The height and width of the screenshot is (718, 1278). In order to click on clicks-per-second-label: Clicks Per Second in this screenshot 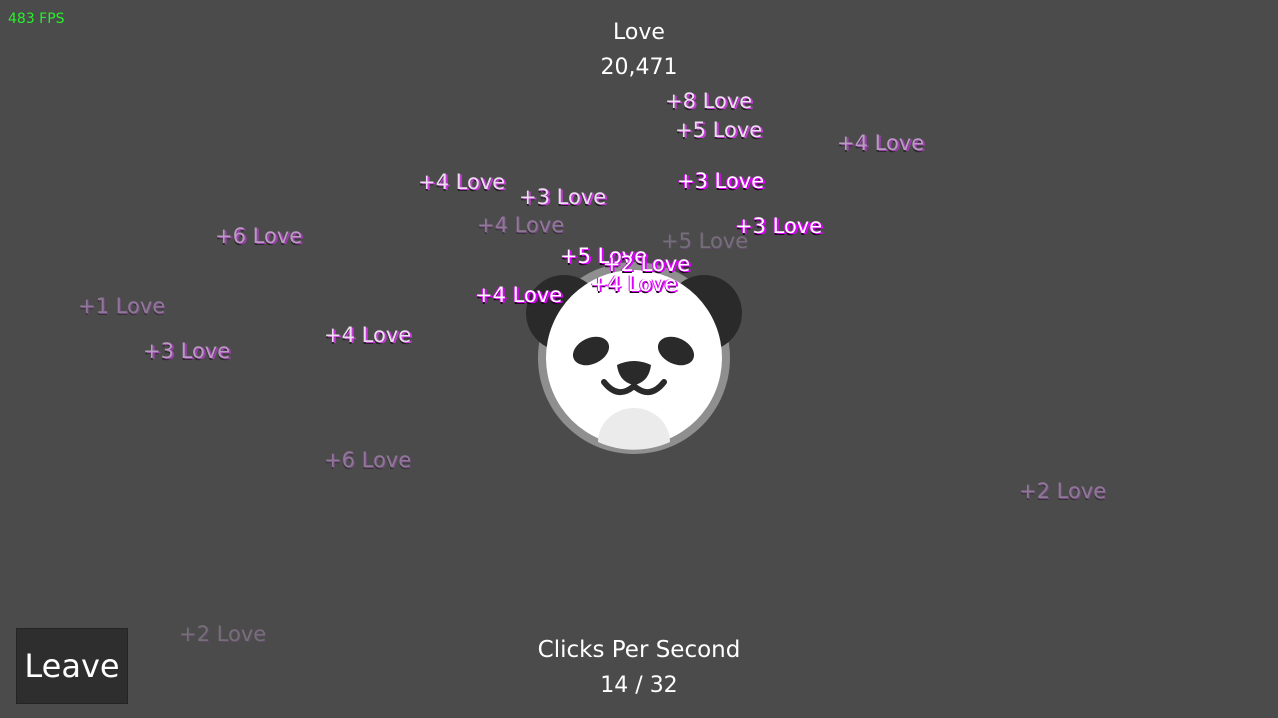, I will do `click(639, 650)`.